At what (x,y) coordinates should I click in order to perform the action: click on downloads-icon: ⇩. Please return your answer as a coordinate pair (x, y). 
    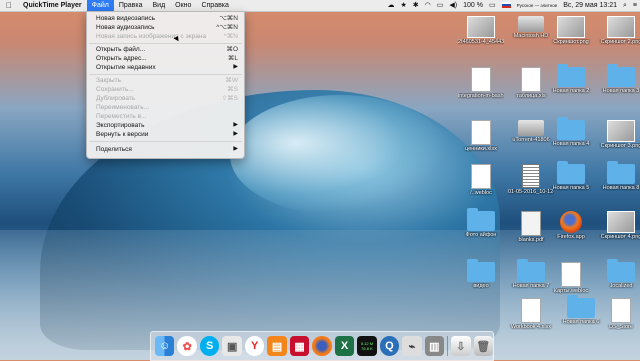
    Looking at the image, I should click on (461, 346).